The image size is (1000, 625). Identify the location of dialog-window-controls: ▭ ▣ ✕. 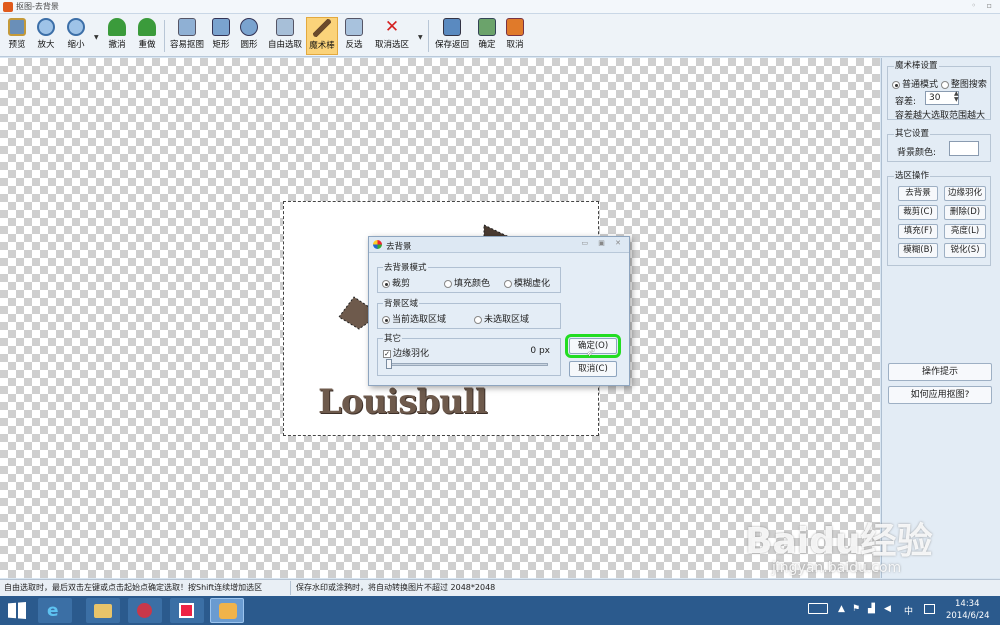
(603, 243).